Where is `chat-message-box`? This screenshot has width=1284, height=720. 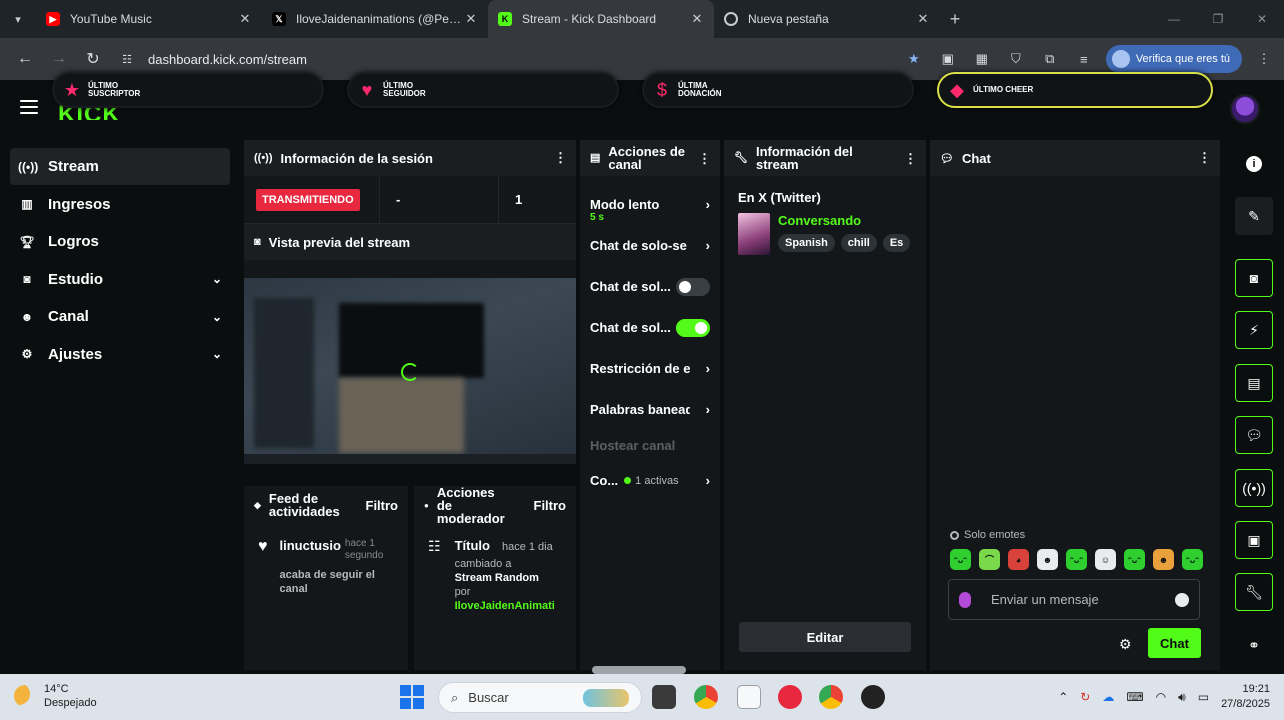 chat-message-box is located at coordinates (1074, 599).